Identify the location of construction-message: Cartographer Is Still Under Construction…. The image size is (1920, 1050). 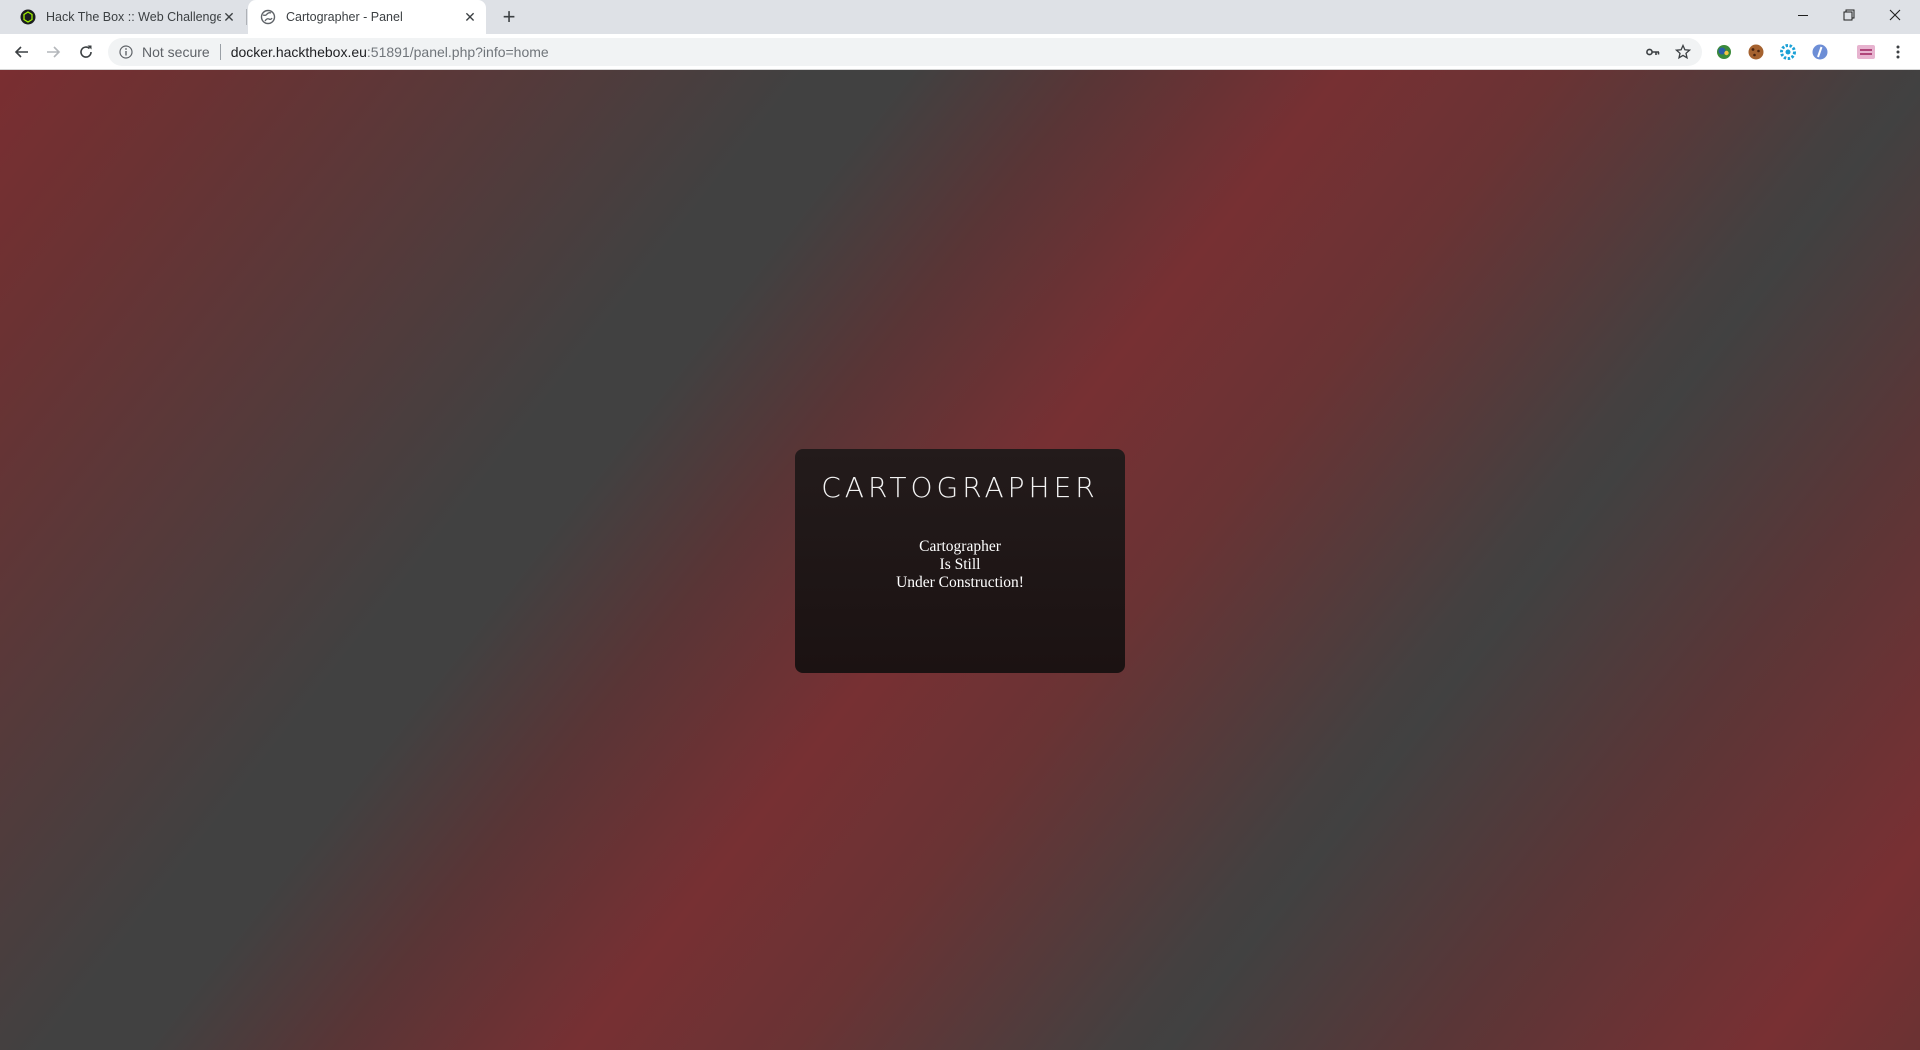
(960, 565).